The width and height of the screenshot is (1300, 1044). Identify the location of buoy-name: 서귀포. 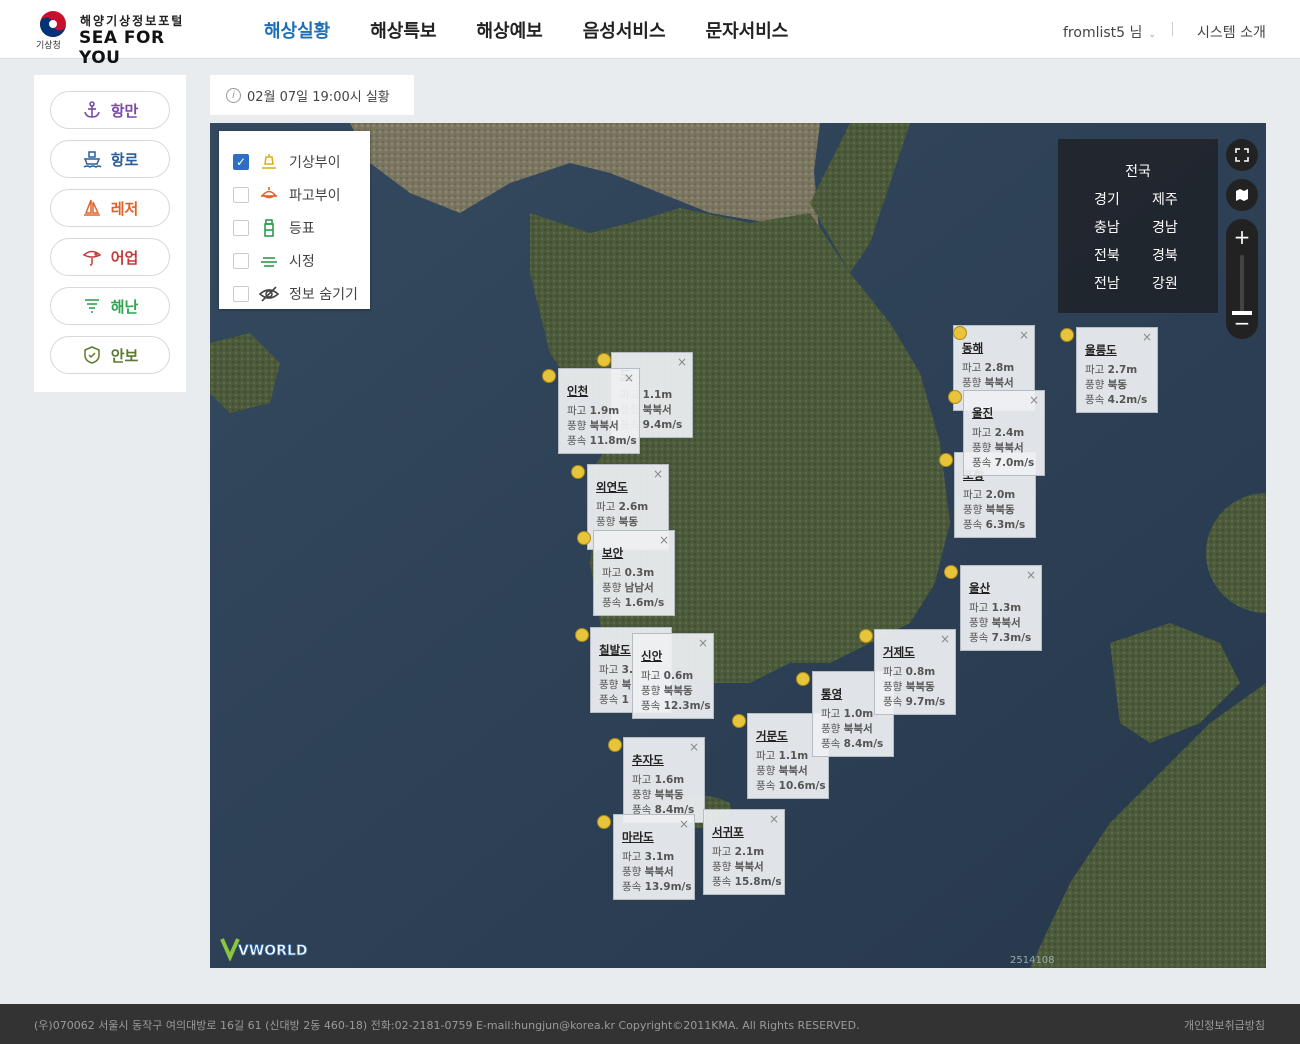
(728, 832).